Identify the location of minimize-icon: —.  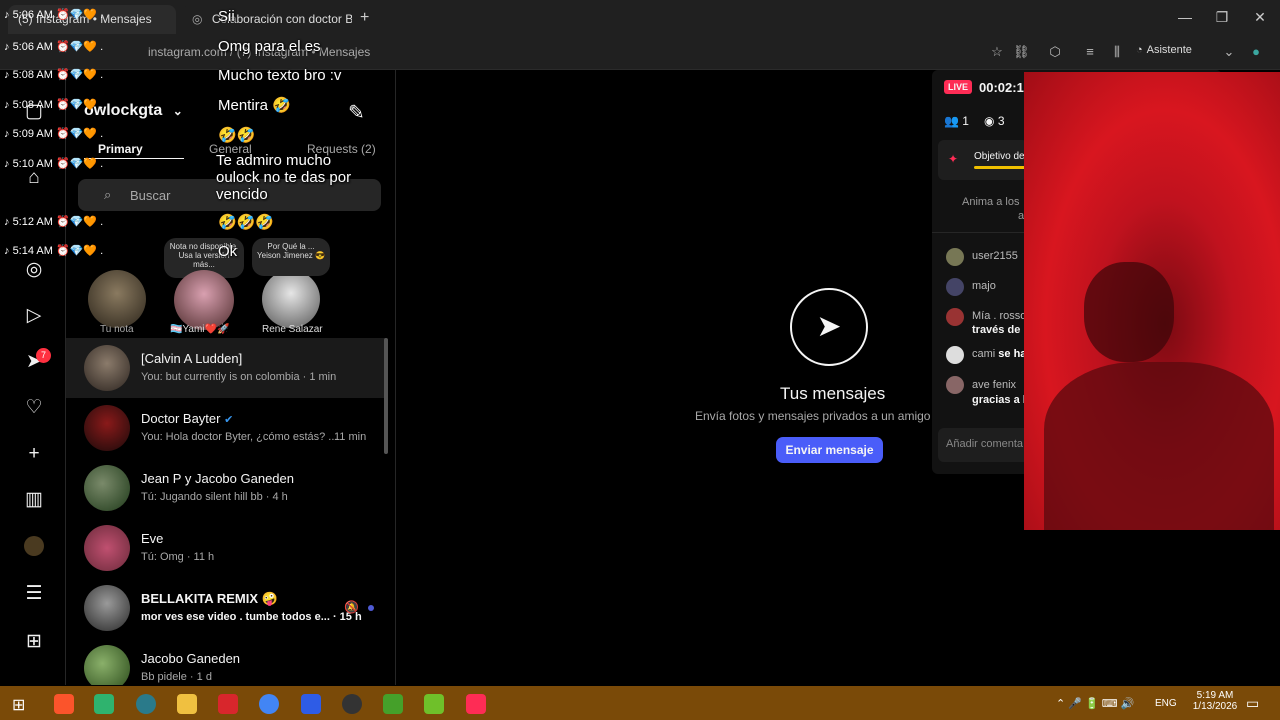
(1185, 17).